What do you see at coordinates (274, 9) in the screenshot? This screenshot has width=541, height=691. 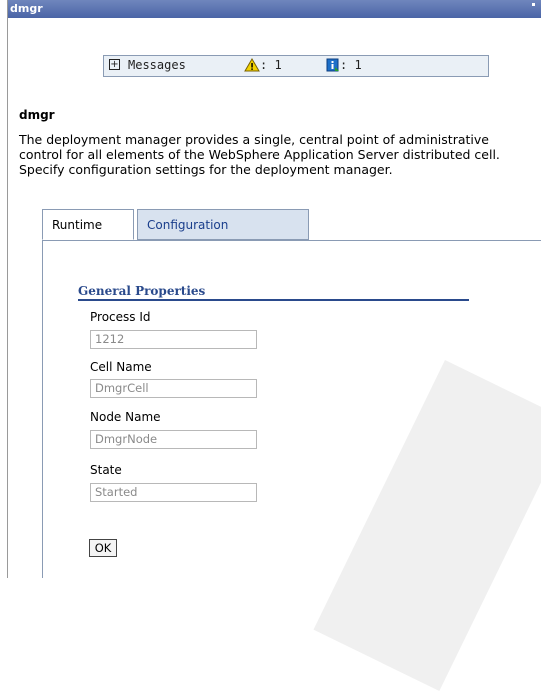 I see `window-title-bar: dmgr` at bounding box center [274, 9].